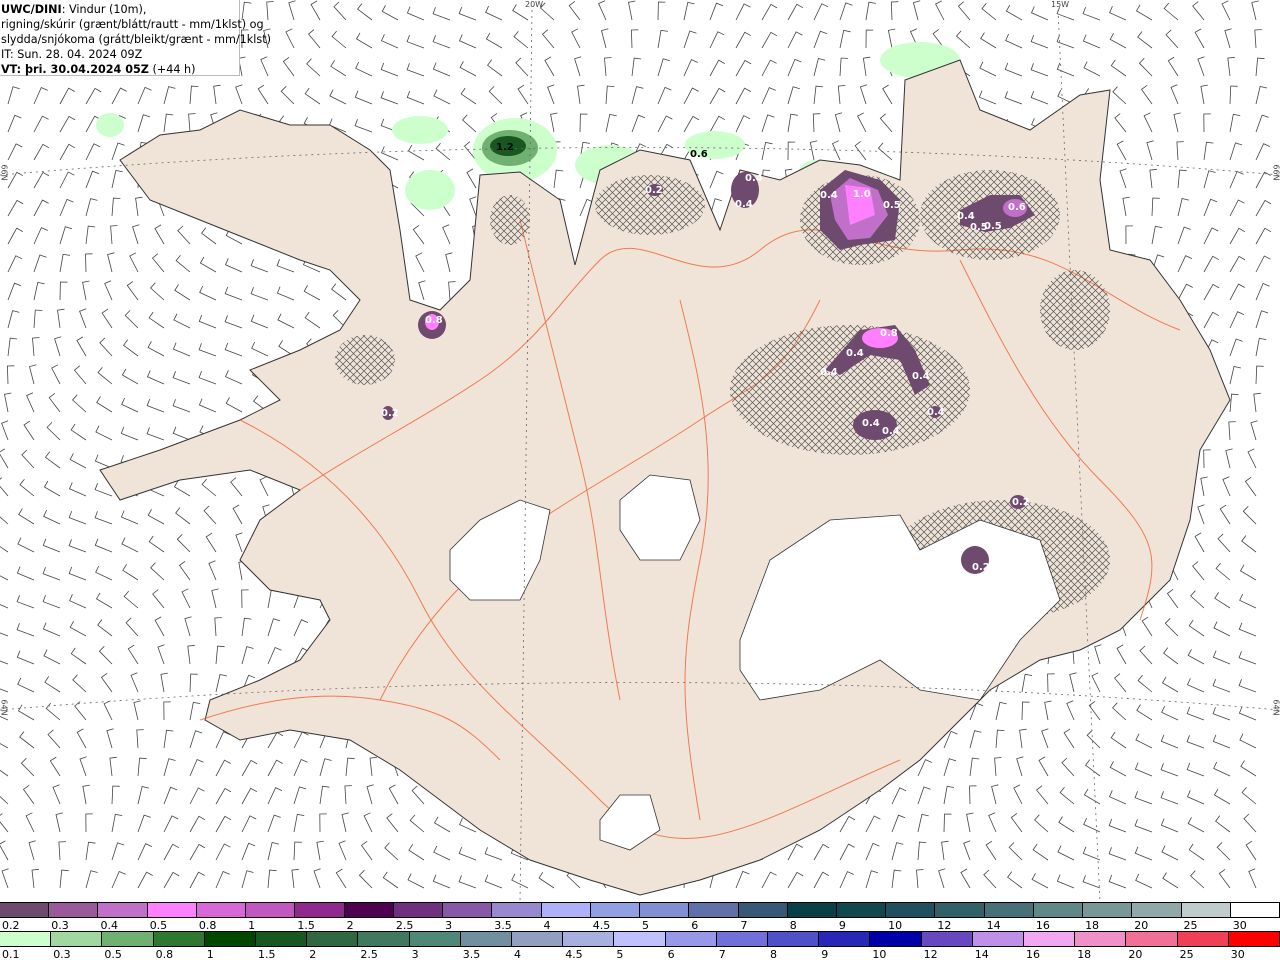  Describe the element at coordinates (930, 954) in the screenshot. I see `legend-label: 12` at that location.